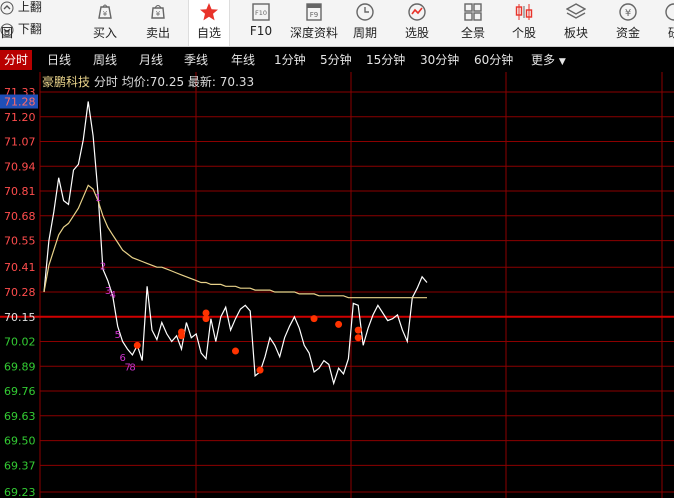 This screenshot has width=674, height=498. I want to click on yen-icon: ¥, so click(628, 12).